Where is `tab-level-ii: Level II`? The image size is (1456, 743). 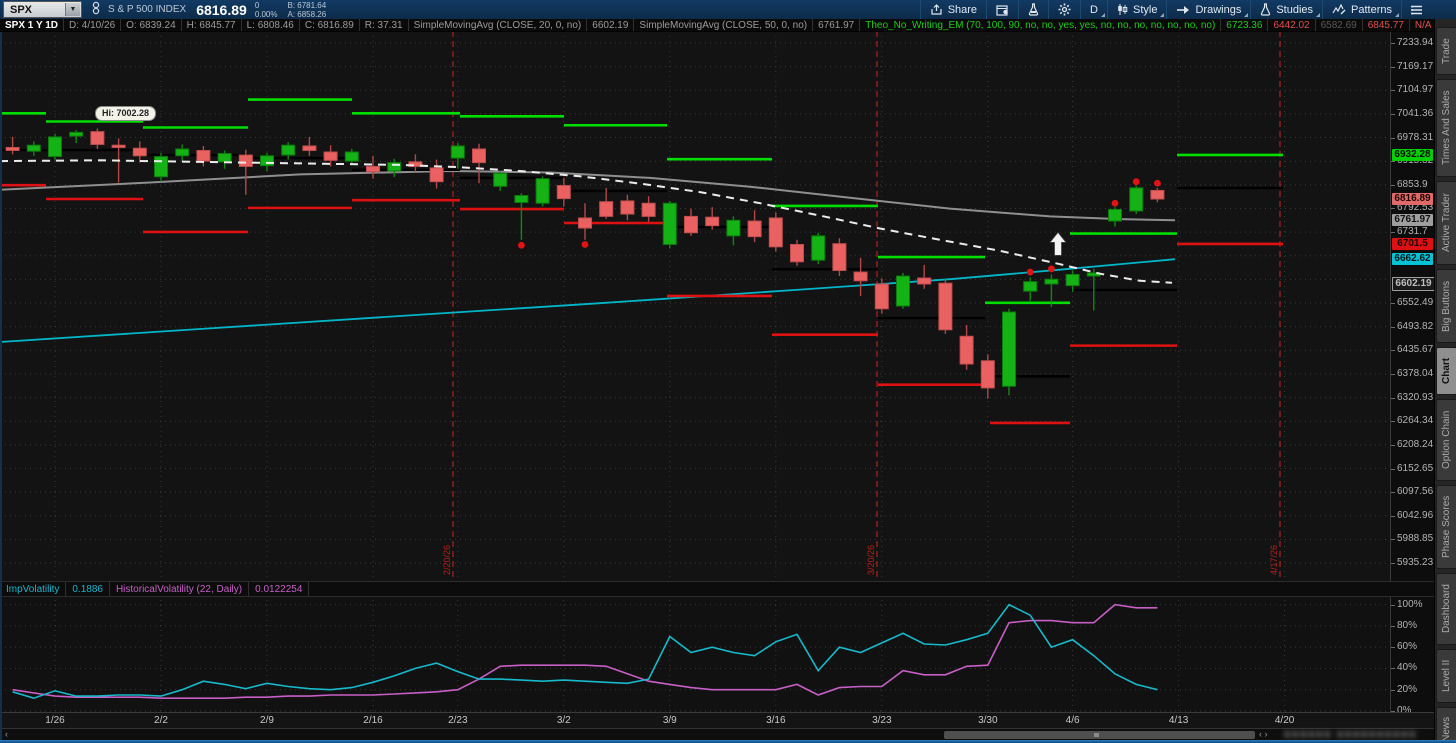 tab-level-ii: Level II is located at coordinates (1446, 676).